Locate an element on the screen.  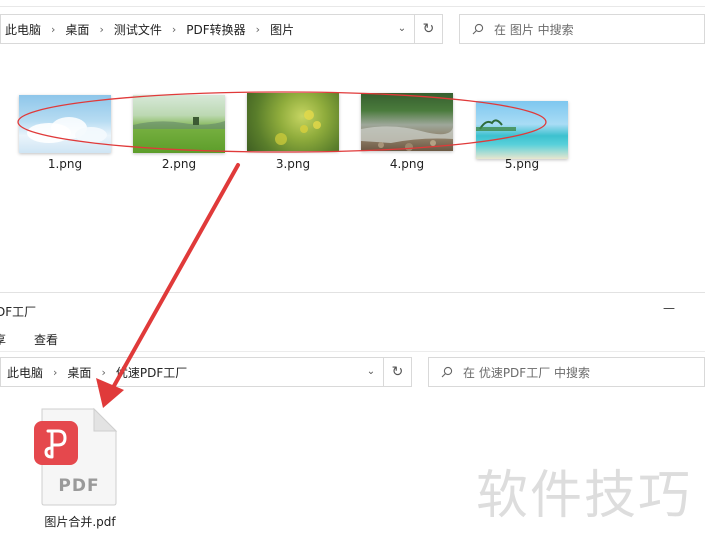
file-name: 3.png is located at coordinates (293, 164).